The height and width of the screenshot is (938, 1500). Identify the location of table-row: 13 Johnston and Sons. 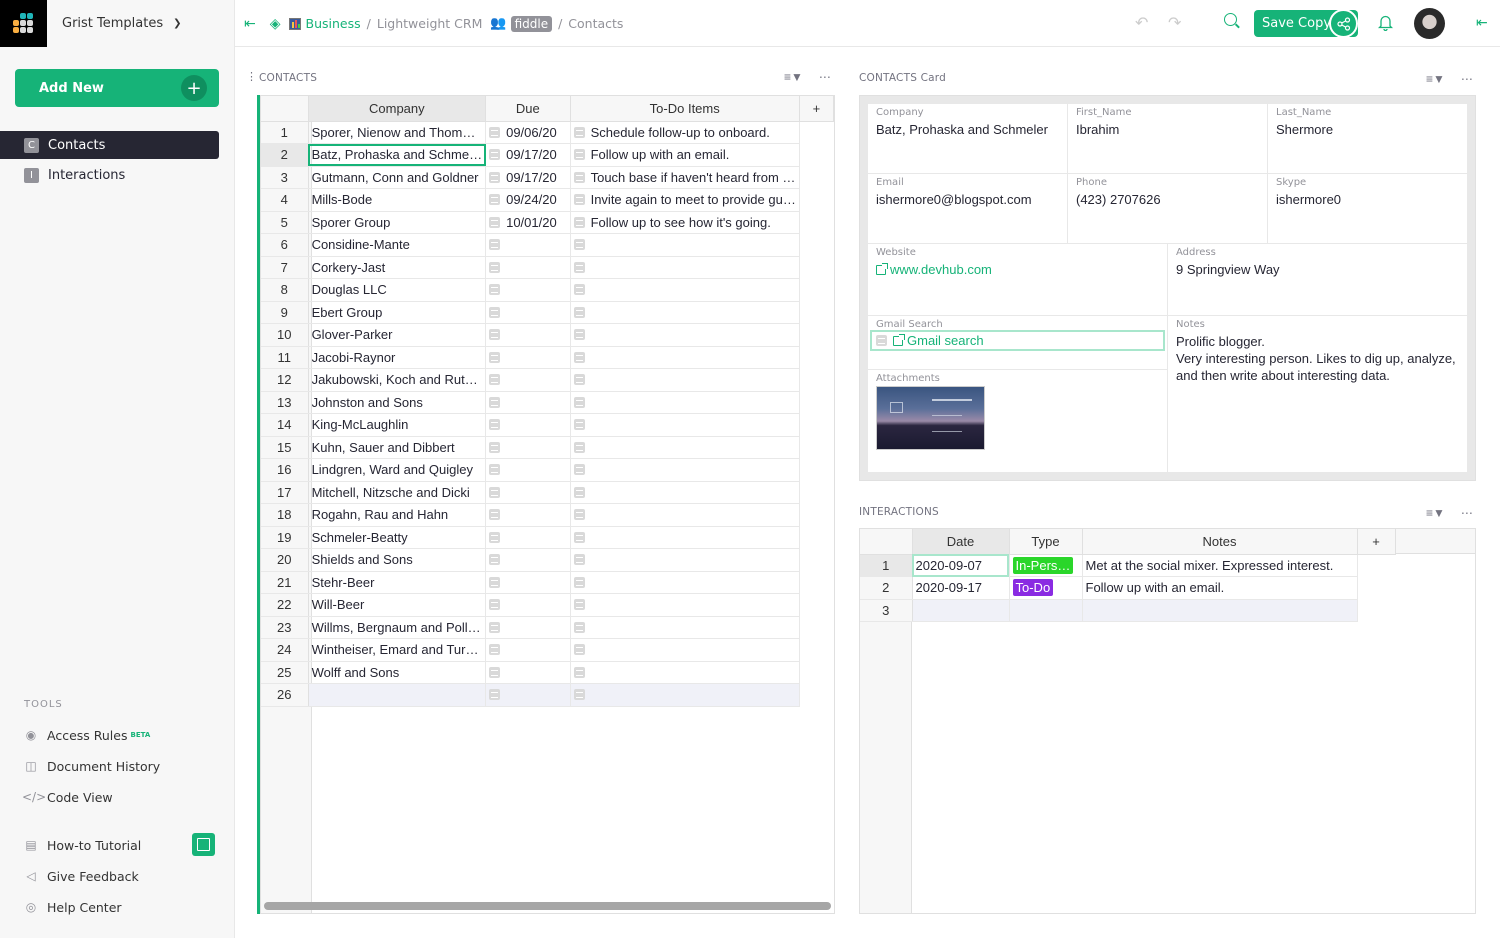
(547, 402).